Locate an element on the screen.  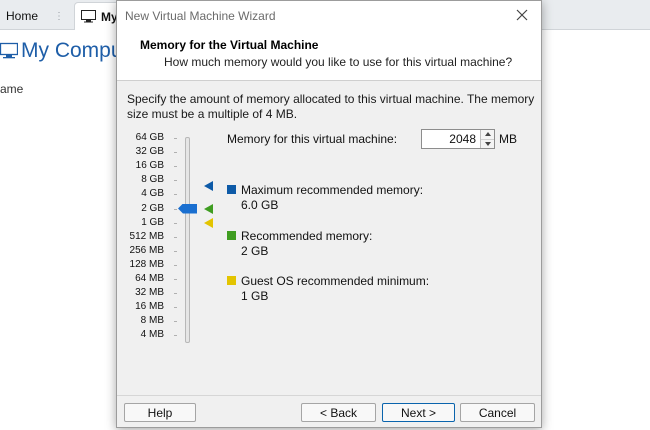
arrow-up-icon is located at coordinates (487, 134).